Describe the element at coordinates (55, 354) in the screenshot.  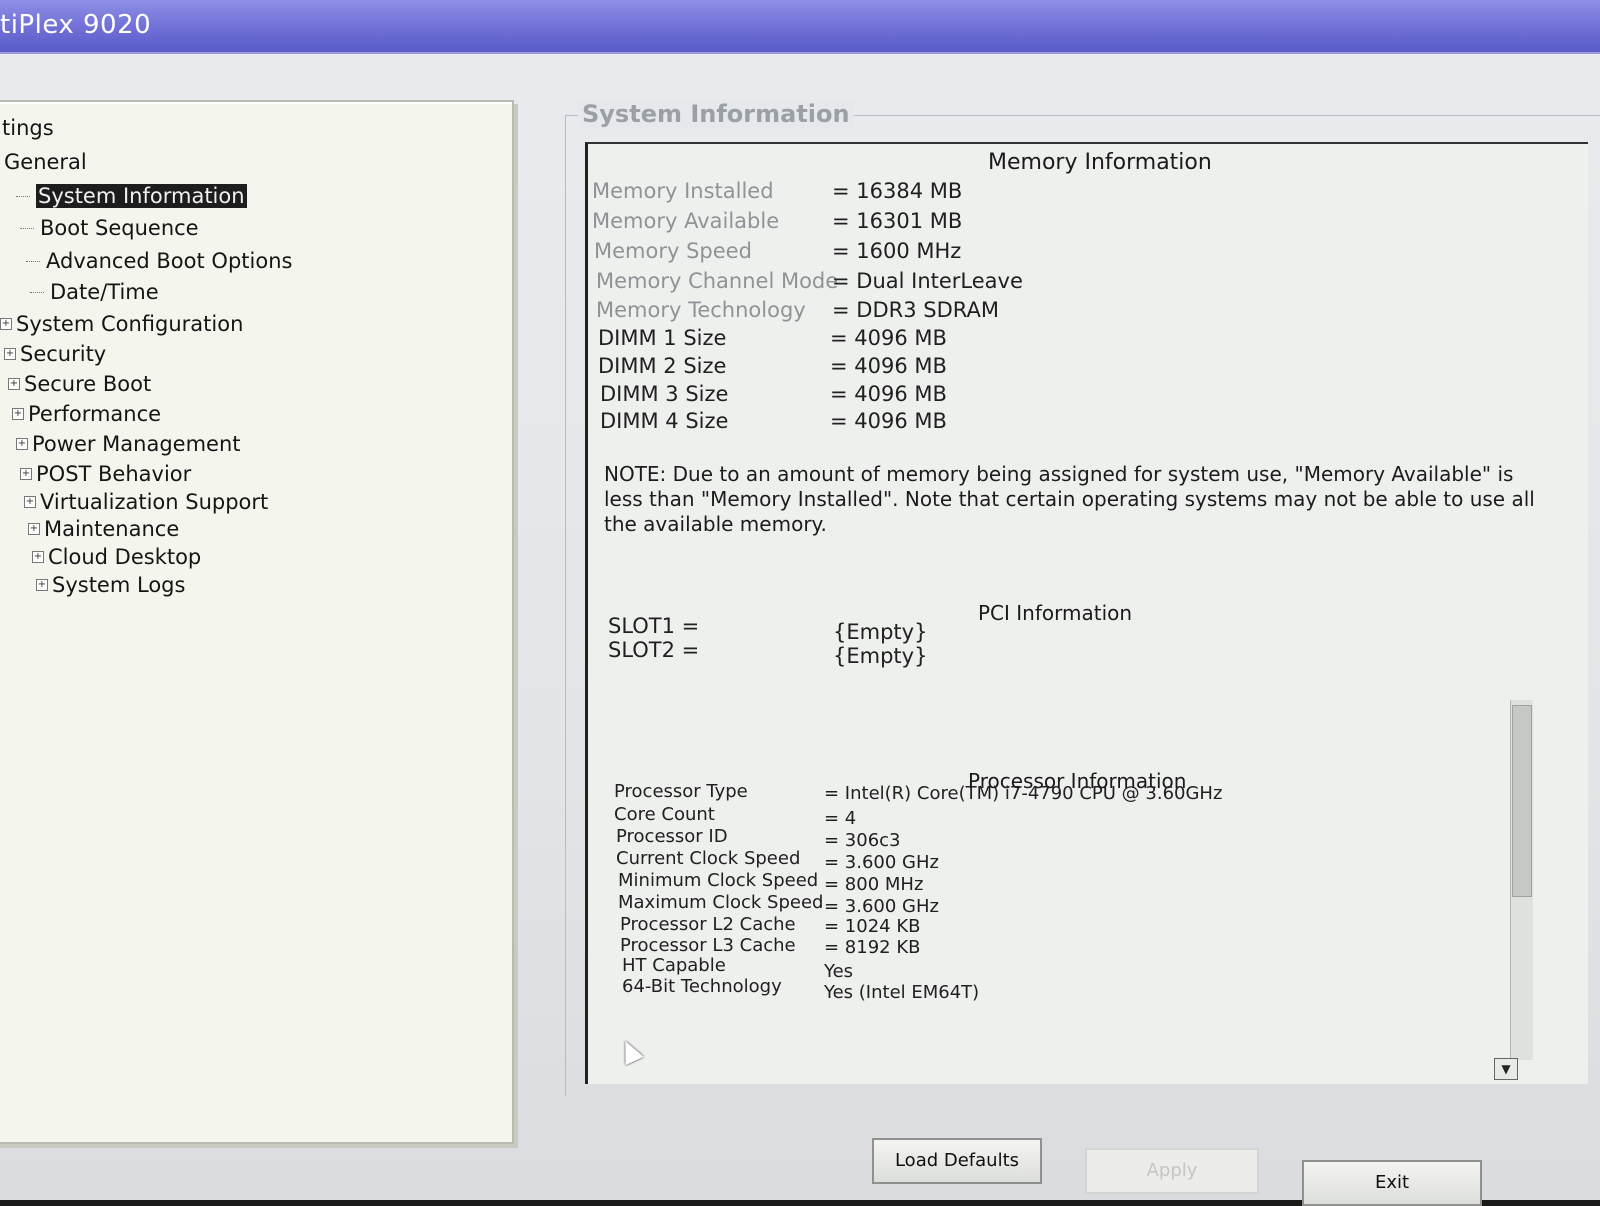
I see `tree-item-security: + Security` at that location.